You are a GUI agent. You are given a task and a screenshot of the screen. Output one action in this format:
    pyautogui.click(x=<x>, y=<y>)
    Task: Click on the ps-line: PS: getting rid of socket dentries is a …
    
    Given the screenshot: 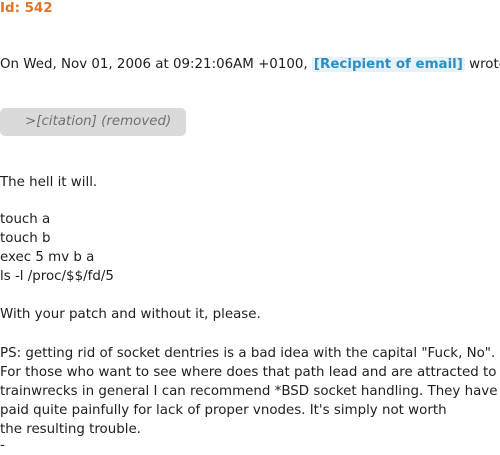 What is the action you would take?
    pyautogui.click(x=248, y=353)
    